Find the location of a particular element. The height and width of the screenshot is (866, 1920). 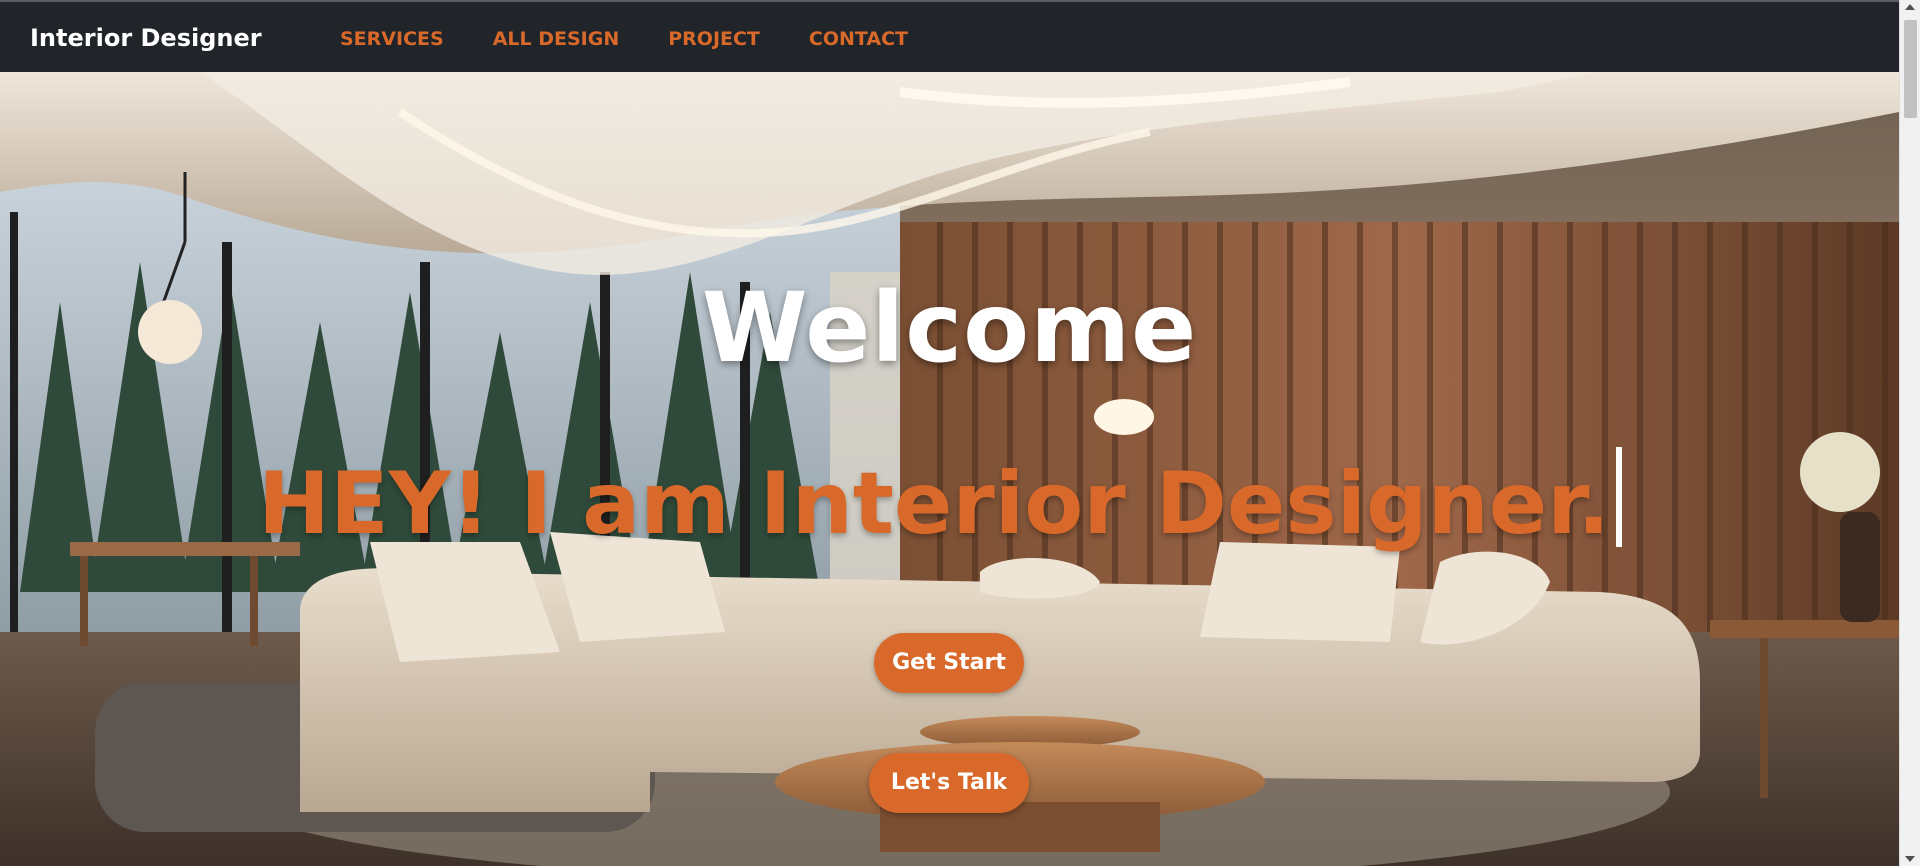

page-scrollbar is located at coordinates (1909, 433).